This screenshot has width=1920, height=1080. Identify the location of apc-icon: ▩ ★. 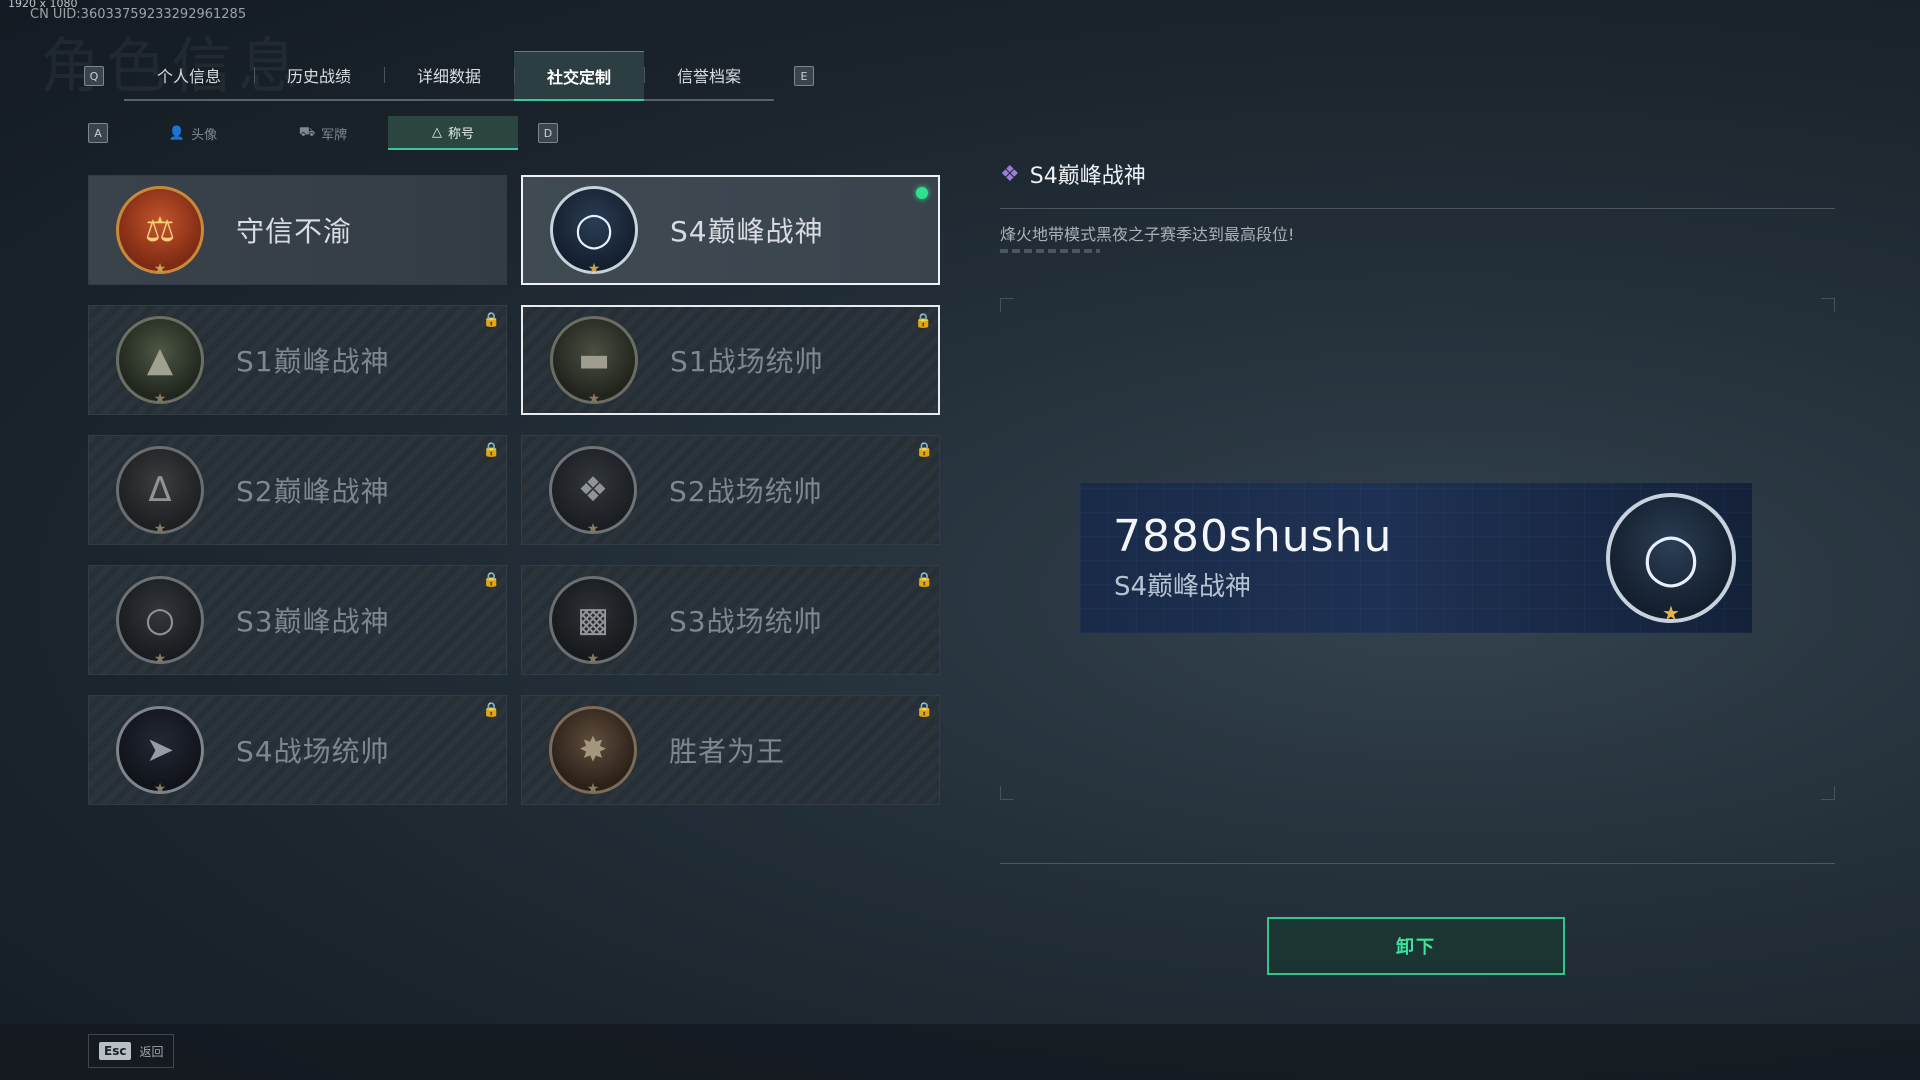
(593, 621).